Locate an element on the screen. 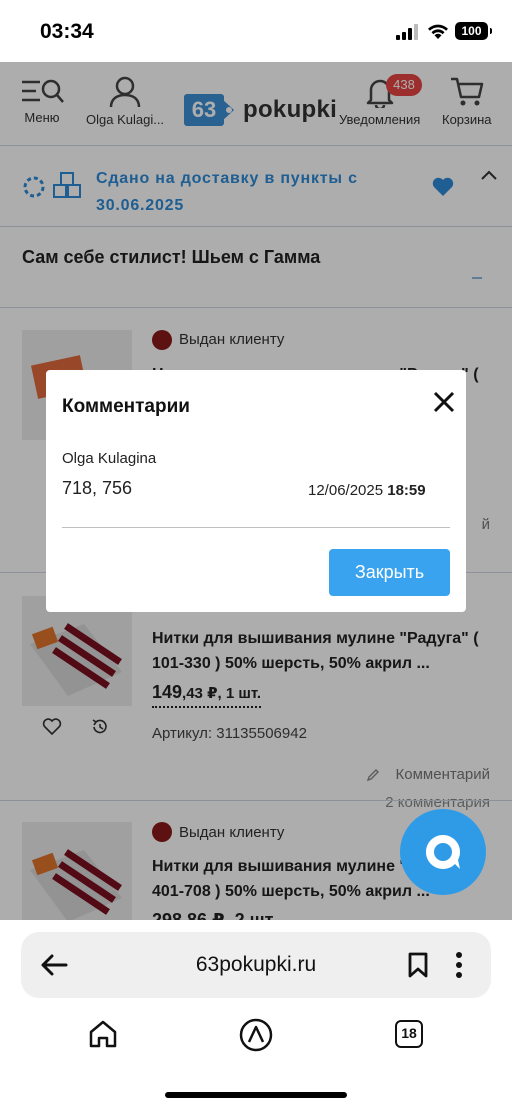  signal-icon is located at coordinates (407, 32).